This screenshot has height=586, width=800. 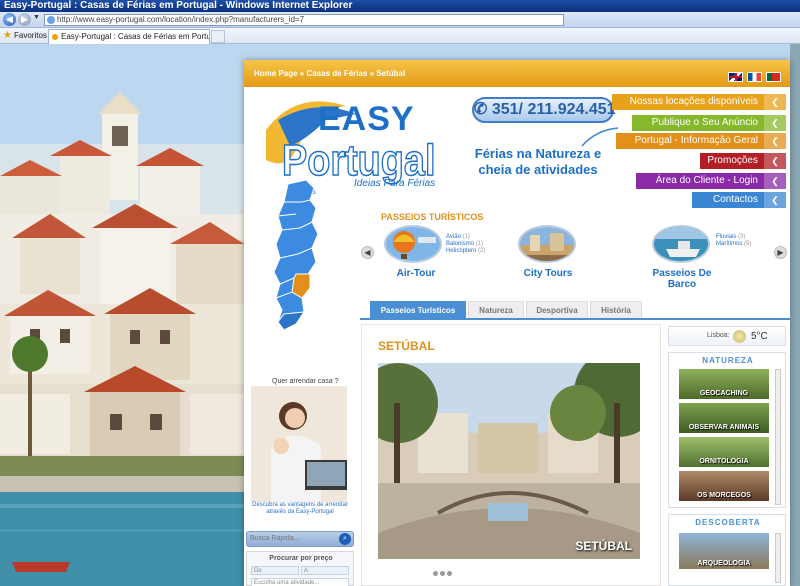 What do you see at coordinates (305, 381) in the screenshot?
I see `rent-title: Quer arrendar casa ?` at bounding box center [305, 381].